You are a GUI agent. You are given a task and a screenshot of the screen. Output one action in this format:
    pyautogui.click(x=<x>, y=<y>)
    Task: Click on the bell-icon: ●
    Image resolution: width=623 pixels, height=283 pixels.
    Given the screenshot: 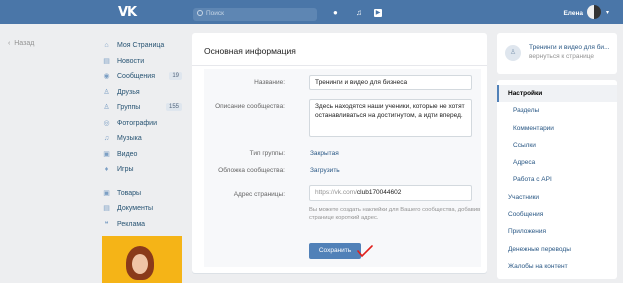 What is the action you would take?
    pyautogui.click(x=337, y=13)
    